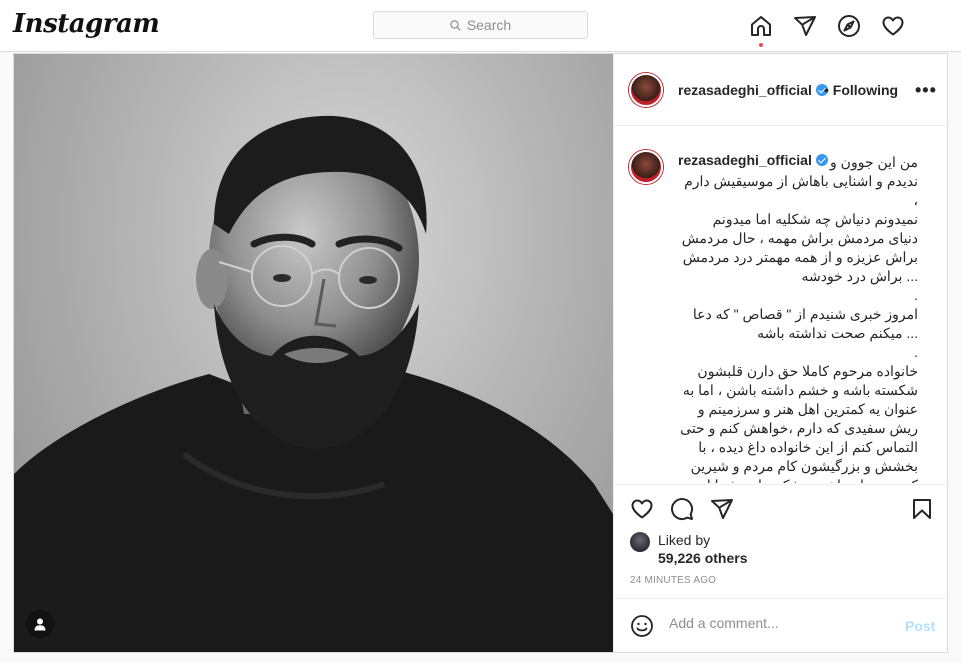 The width and height of the screenshot is (961, 663). I want to click on tagged-users-button, so click(40, 624).